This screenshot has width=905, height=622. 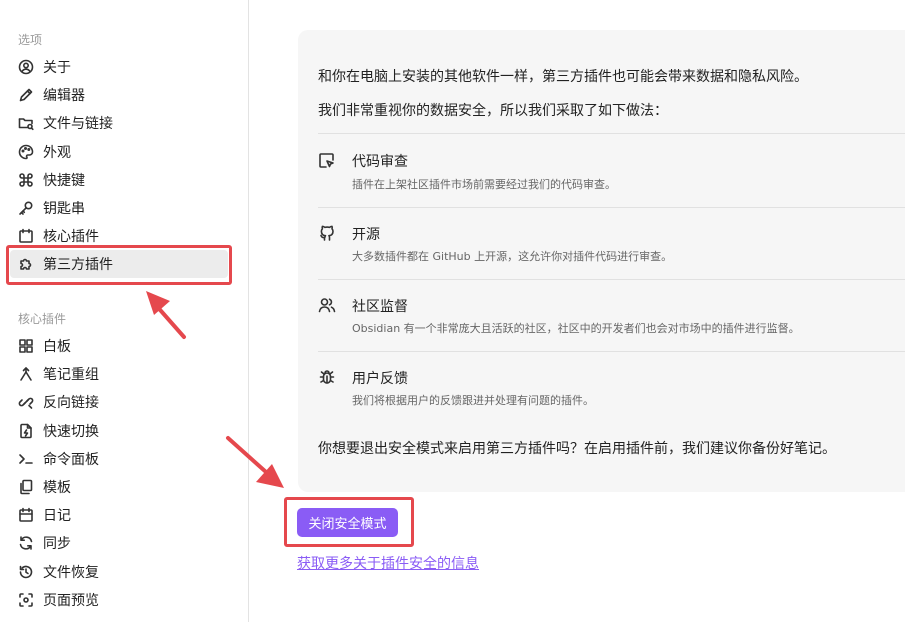 I want to click on palette-icon, so click(x=26, y=152).